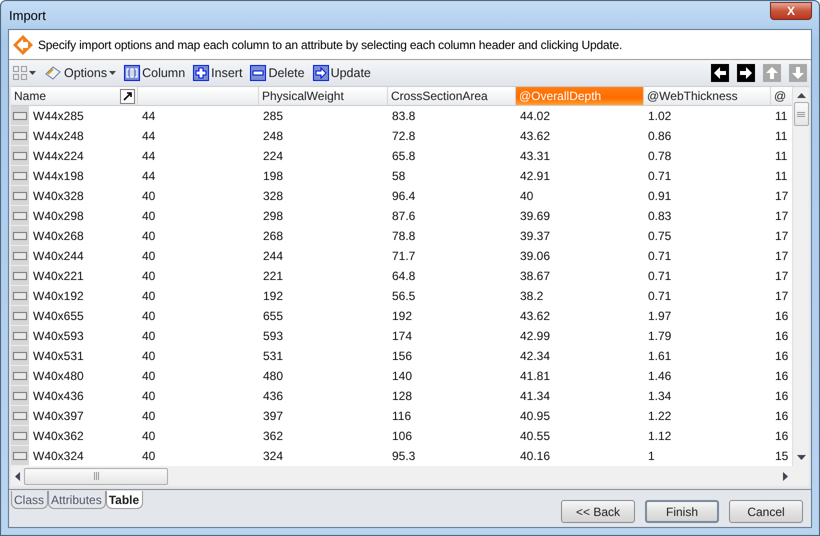 This screenshot has width=820, height=536. I want to click on table-cell-text: 655, so click(273, 316).